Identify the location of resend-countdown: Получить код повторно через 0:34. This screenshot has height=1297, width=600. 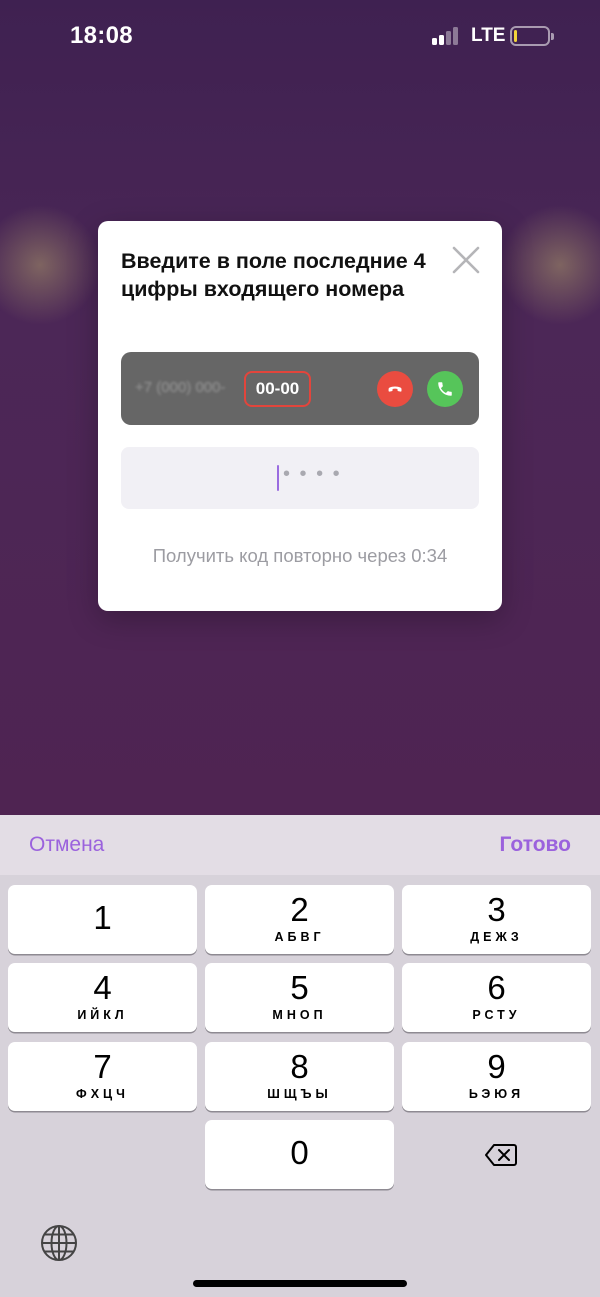
(300, 555).